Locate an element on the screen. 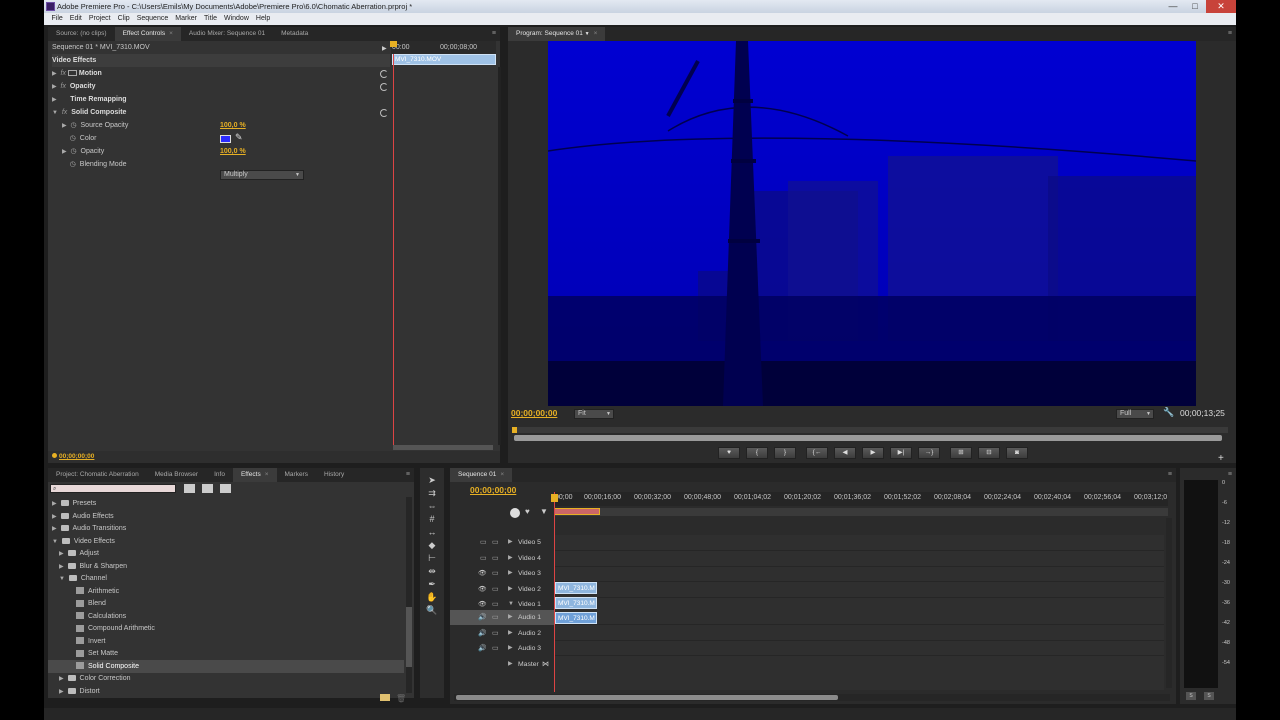 Image resolution: width=1280 pixels, height=720 pixels. timeline-playhead-handle is located at coordinates (554, 498).